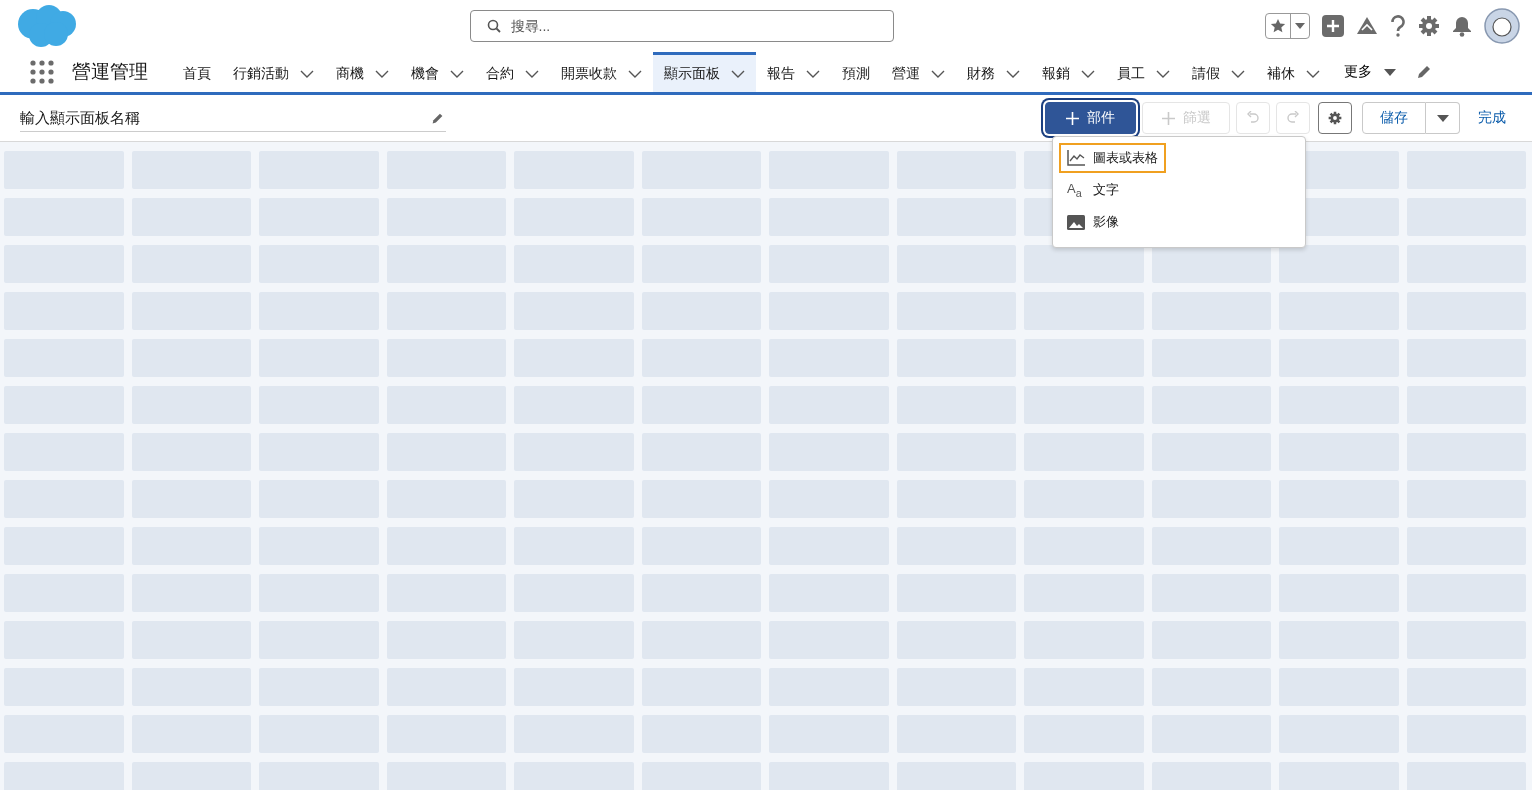 This screenshot has height=790, width=1532. I want to click on save-menu-button, so click(1443, 118).